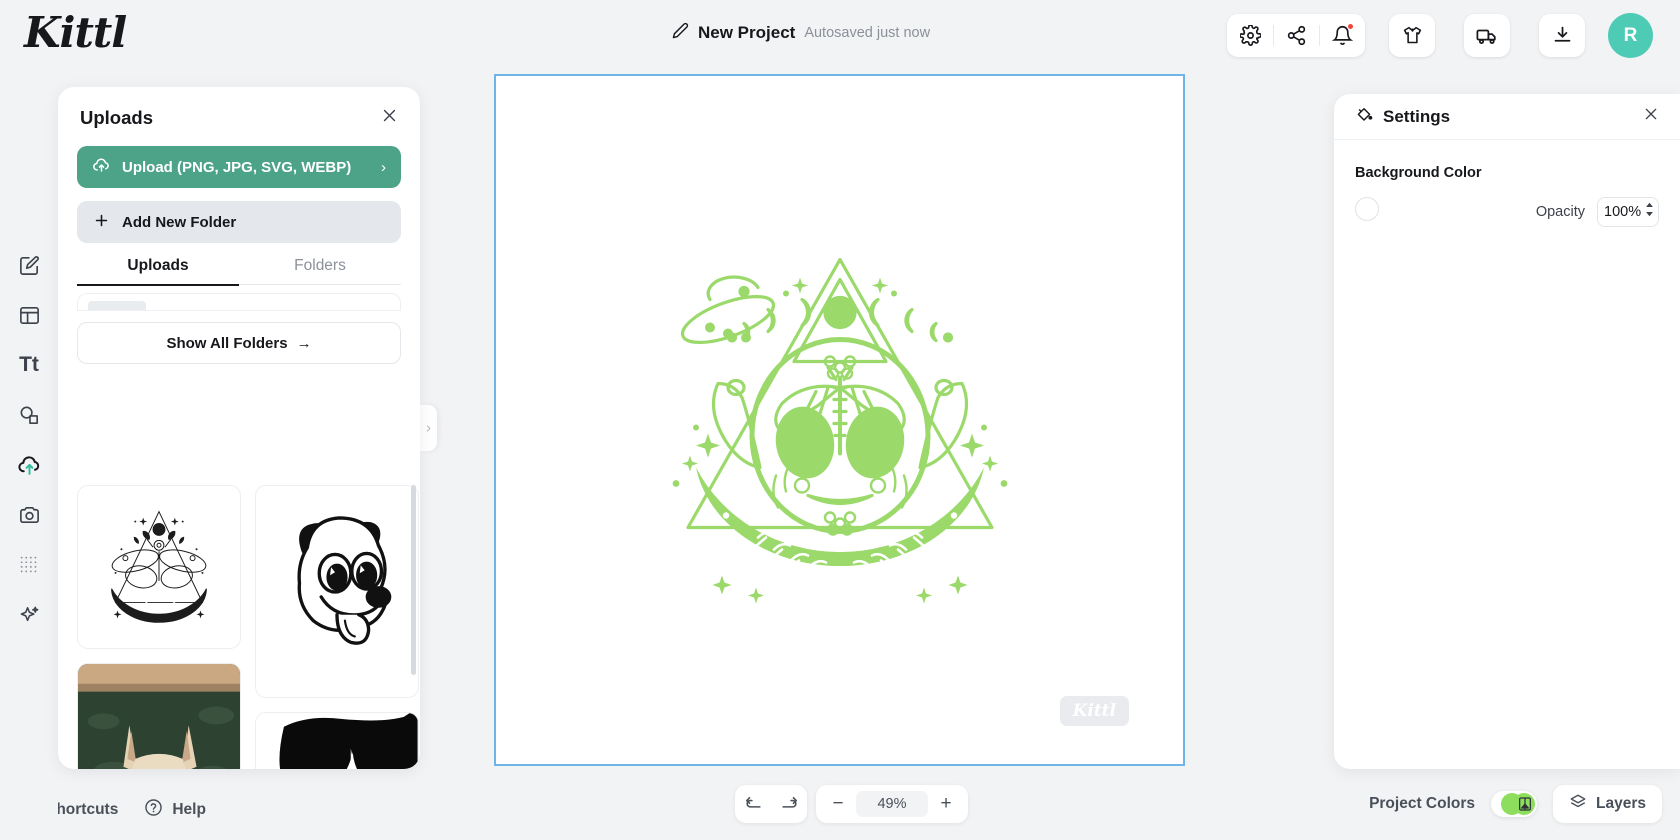 The height and width of the screenshot is (840, 1680). Describe the element at coordinates (1417, 116) in the screenshot. I see `settings-panel-title: Settings` at that location.